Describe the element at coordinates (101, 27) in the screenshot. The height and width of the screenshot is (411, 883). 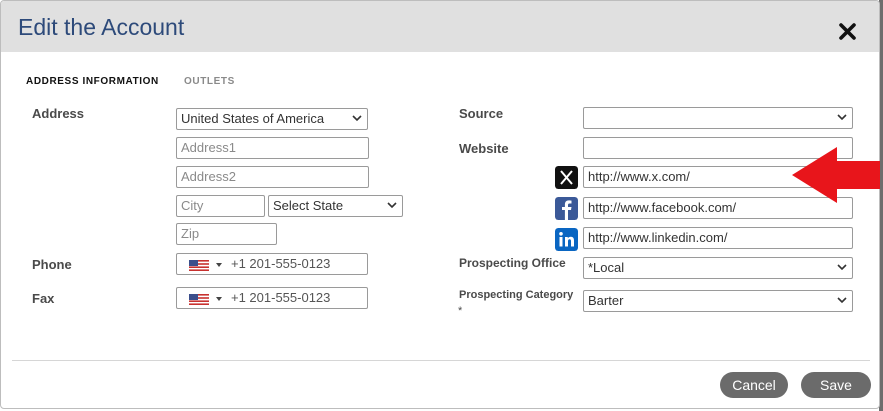
I see `dialog-title: Edit the Account` at that location.